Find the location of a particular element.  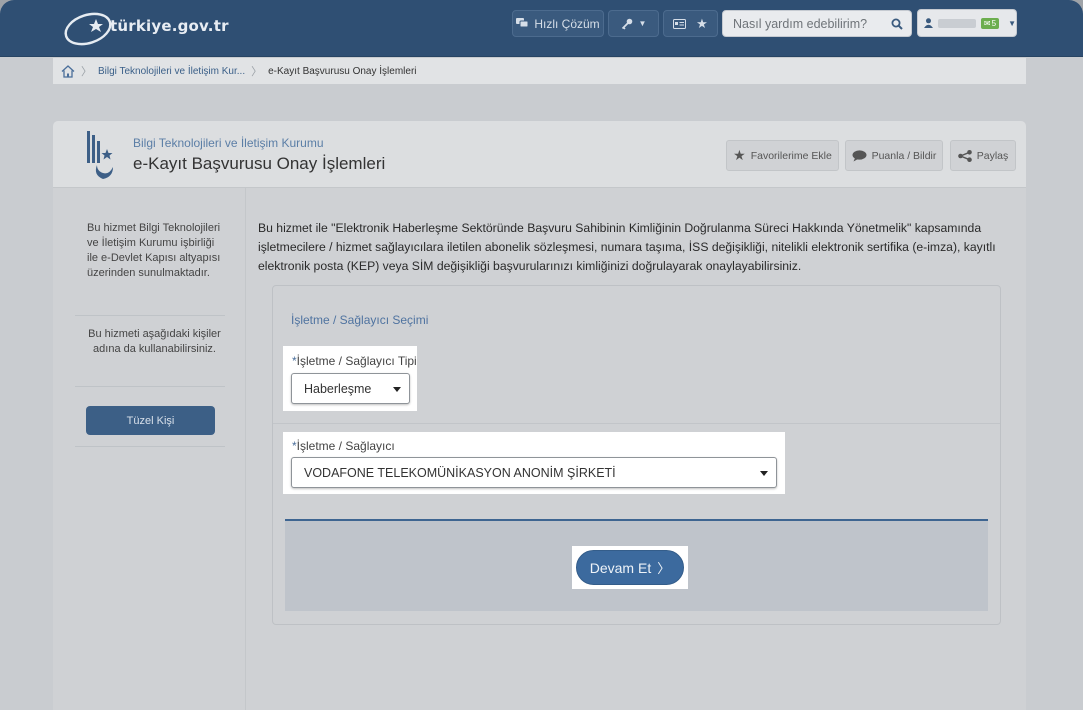

provider-label: İşletme / Sağlayıcı is located at coordinates (345, 446).